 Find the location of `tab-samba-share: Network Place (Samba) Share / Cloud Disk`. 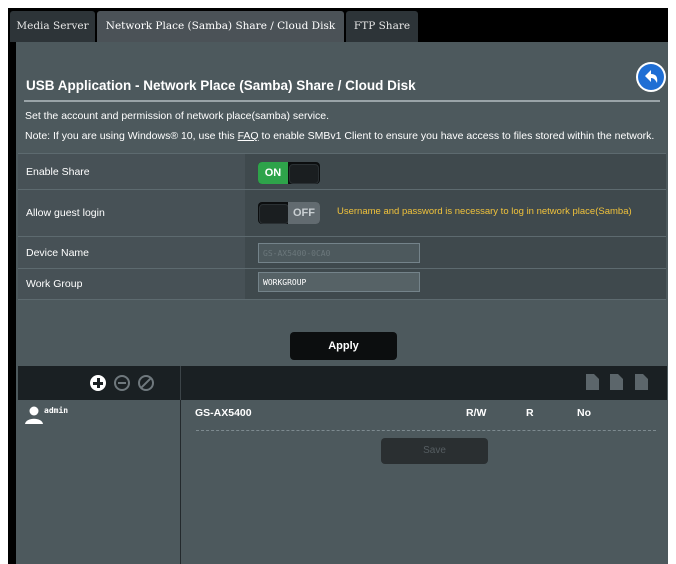

tab-samba-share: Network Place (Samba) Share / Cloud Disk is located at coordinates (220, 26).